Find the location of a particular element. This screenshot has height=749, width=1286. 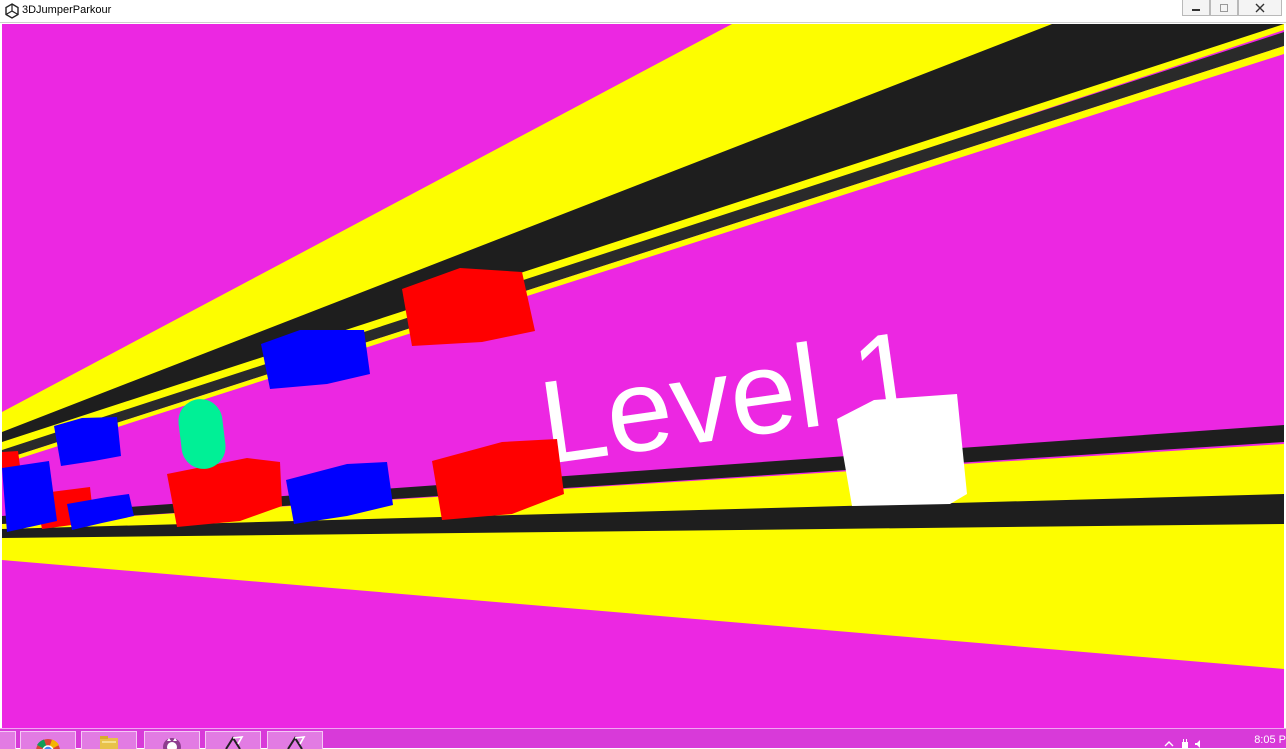

minimize-button is located at coordinates (1196, 8).